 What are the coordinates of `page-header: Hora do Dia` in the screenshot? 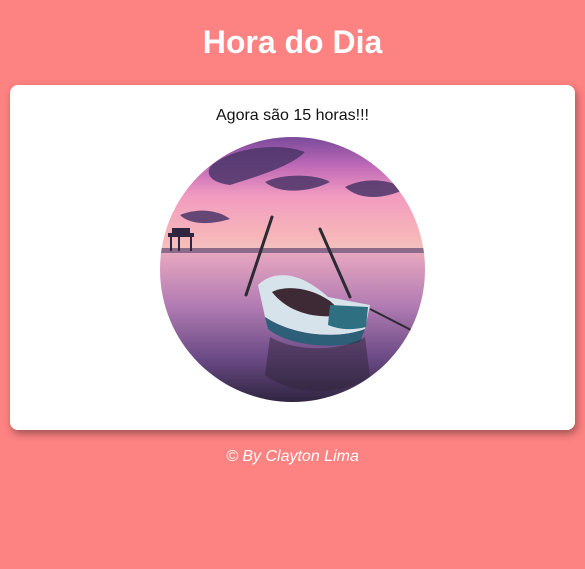 It's located at (292, 42).